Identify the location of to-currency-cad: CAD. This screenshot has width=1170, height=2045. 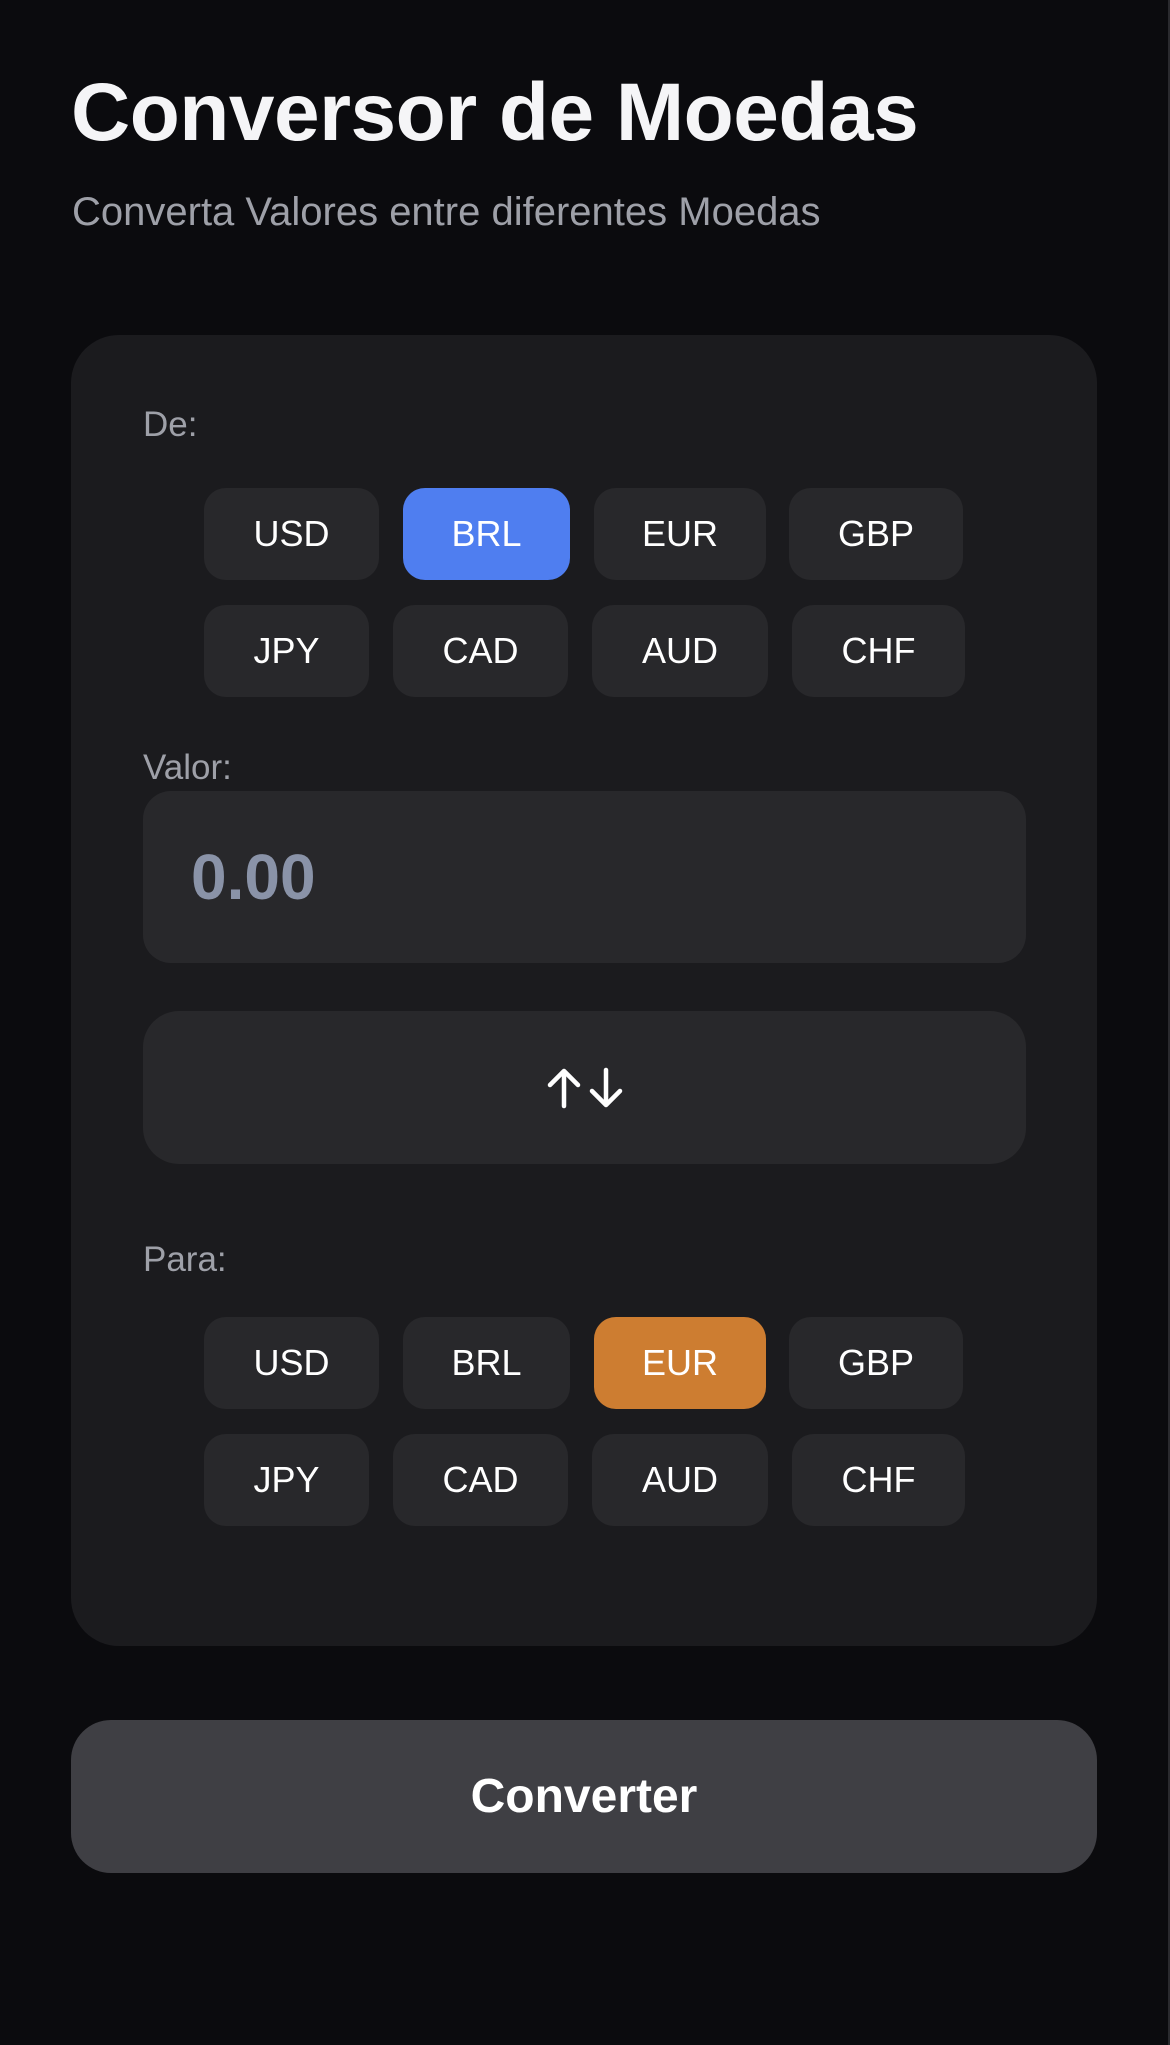
(480, 1480).